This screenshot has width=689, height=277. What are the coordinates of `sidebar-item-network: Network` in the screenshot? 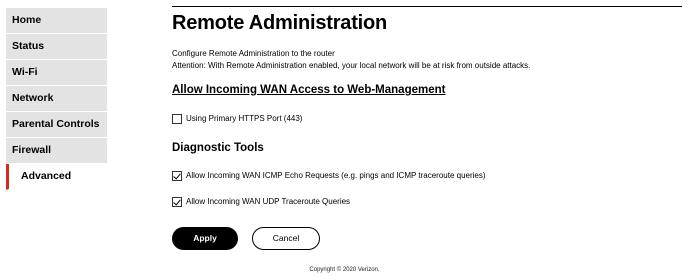 It's located at (56, 99).